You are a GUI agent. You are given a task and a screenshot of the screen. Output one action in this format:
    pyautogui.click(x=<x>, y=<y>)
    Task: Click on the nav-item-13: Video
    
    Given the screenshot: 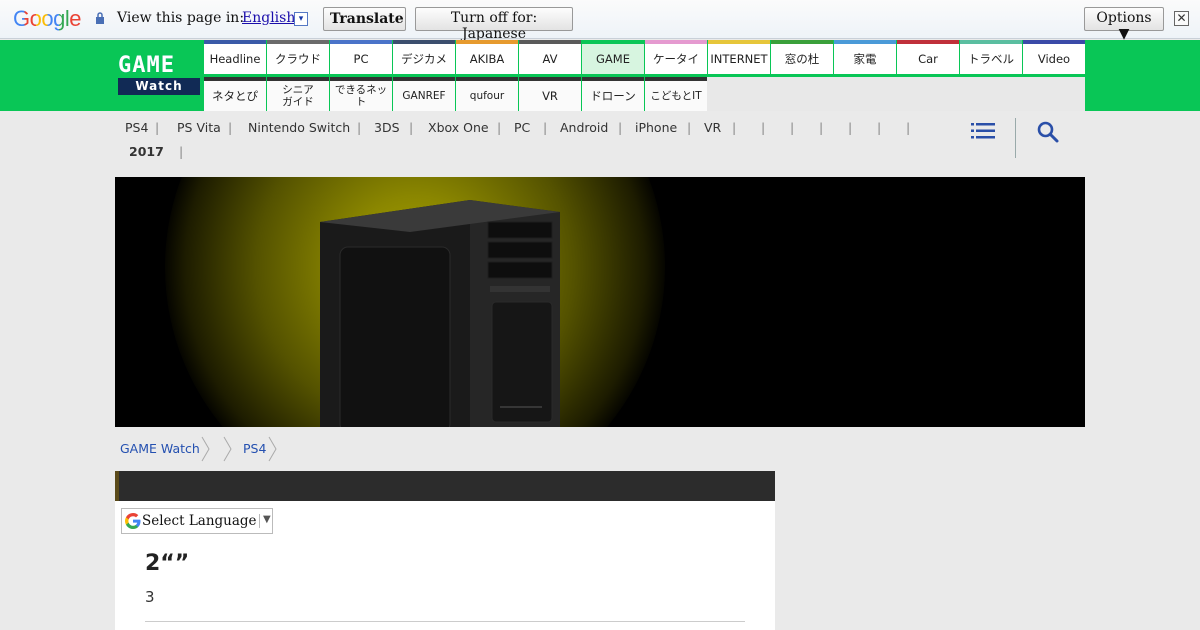 What is the action you would take?
    pyautogui.click(x=1054, y=57)
    